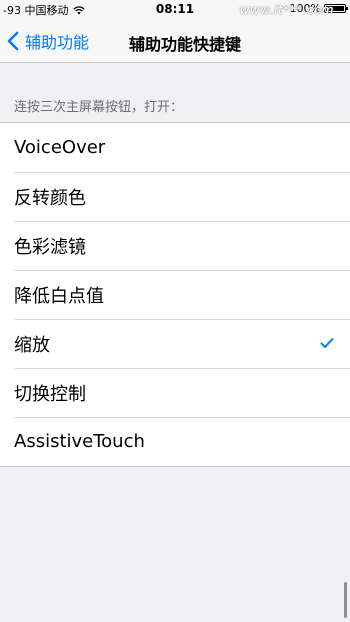 Image resolution: width=350 pixels, height=622 pixels. What do you see at coordinates (57, 42) in the screenshot?
I see `back-button-label: 辅助功能` at bounding box center [57, 42].